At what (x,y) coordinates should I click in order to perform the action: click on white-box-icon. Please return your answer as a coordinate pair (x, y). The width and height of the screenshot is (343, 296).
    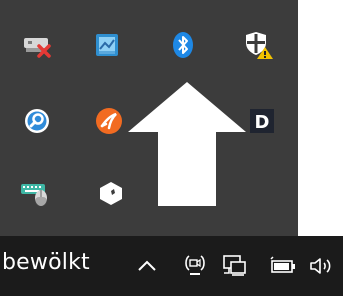
    Looking at the image, I should click on (111, 193).